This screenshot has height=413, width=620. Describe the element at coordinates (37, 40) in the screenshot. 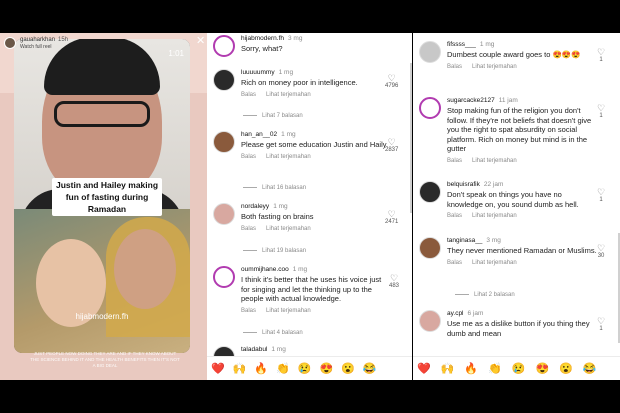

I see `story-username: gauaharkhan` at that location.